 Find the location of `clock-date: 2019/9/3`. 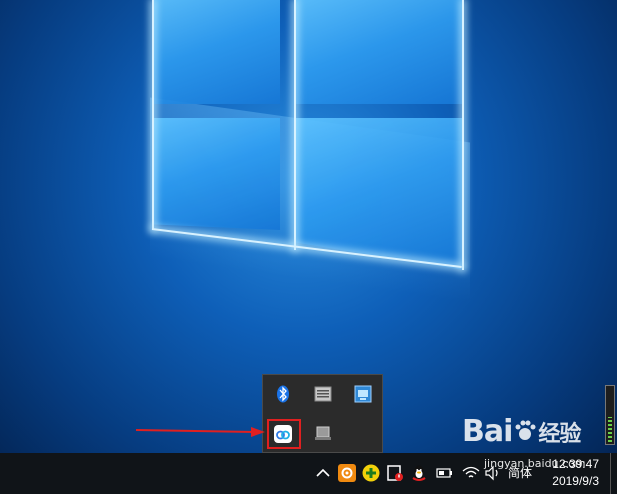

clock-date: 2019/9/3 is located at coordinates (575, 481).